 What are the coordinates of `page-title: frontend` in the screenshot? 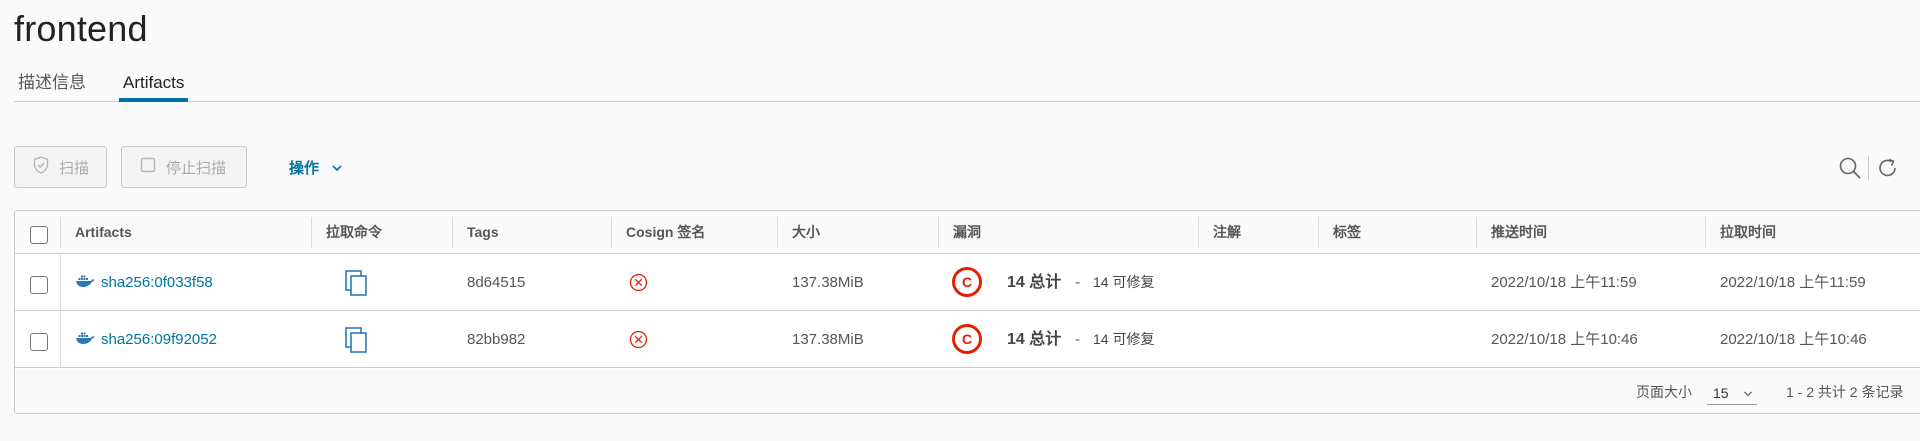 It's located at (81, 28).